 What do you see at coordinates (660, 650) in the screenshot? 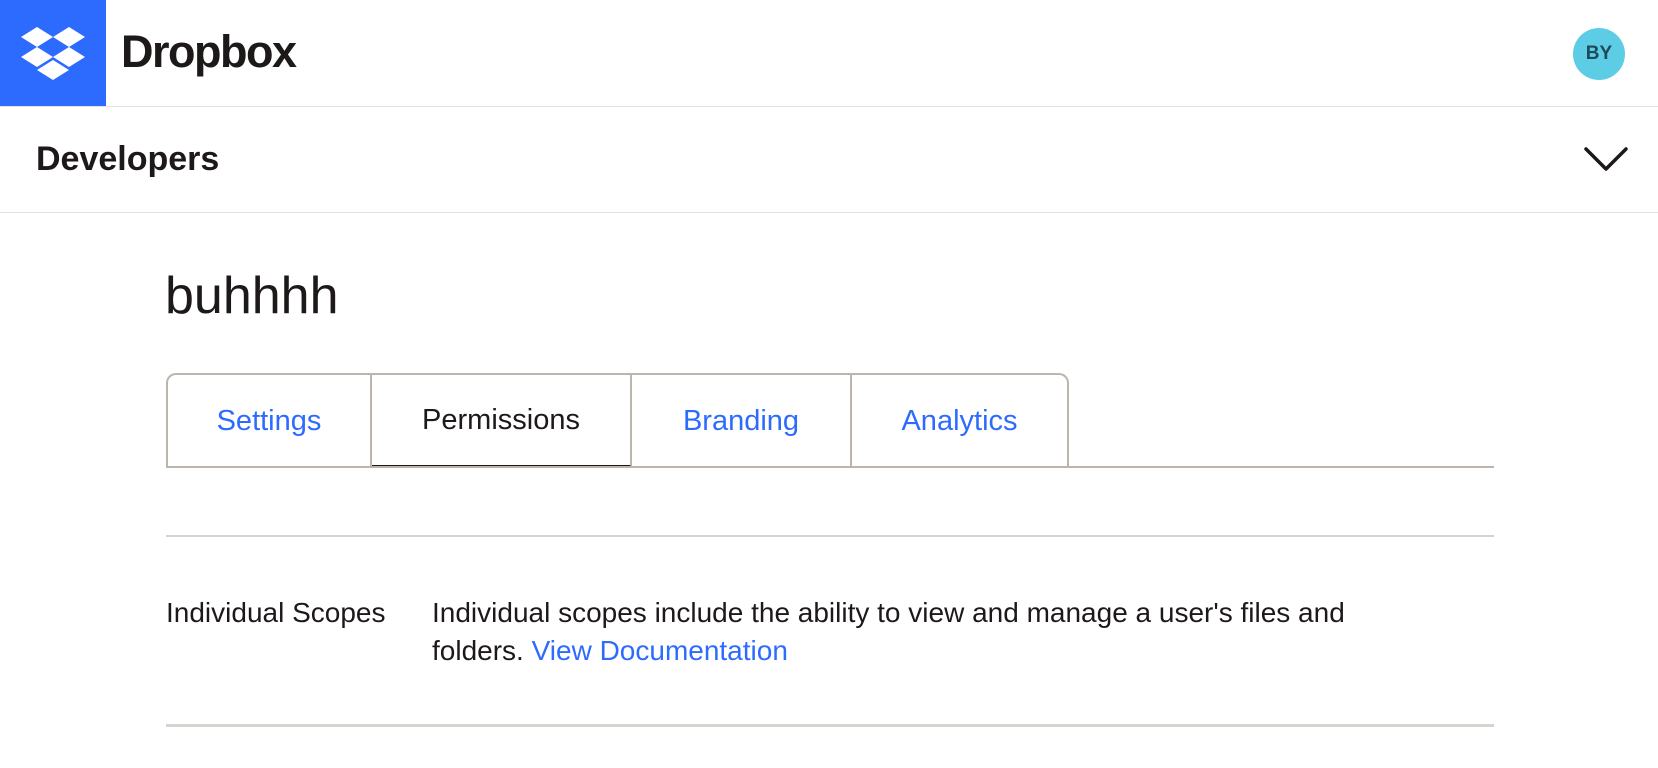
I see `view-documentation-link: View Documentation` at bounding box center [660, 650].